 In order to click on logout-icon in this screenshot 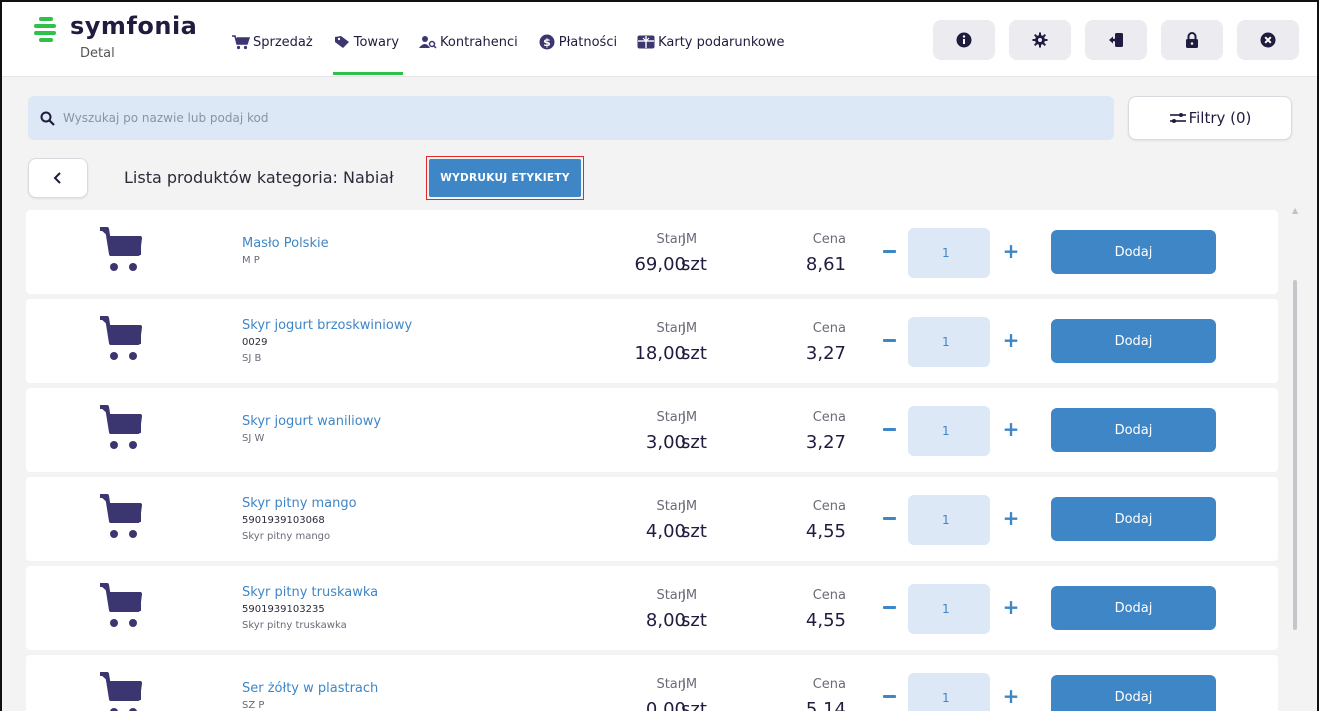, I will do `click(1116, 40)`.